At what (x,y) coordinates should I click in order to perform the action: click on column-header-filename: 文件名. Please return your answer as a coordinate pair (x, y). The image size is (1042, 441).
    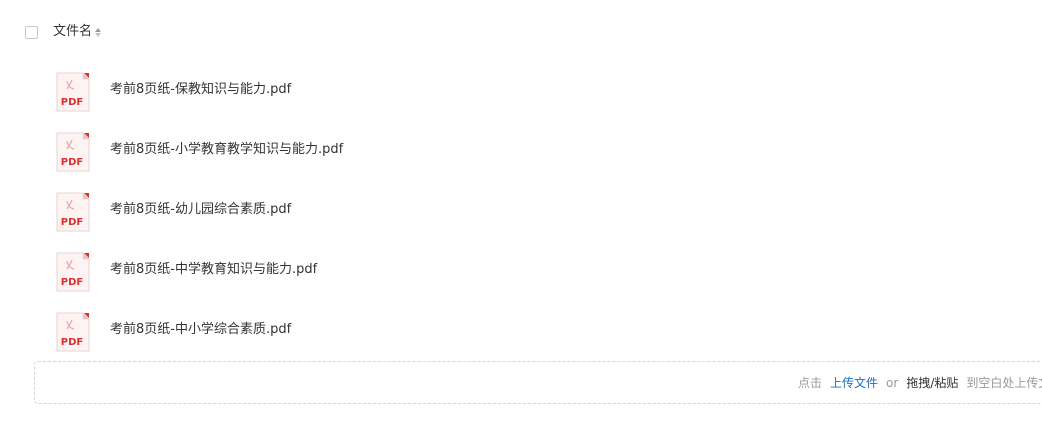
    Looking at the image, I should click on (72, 32).